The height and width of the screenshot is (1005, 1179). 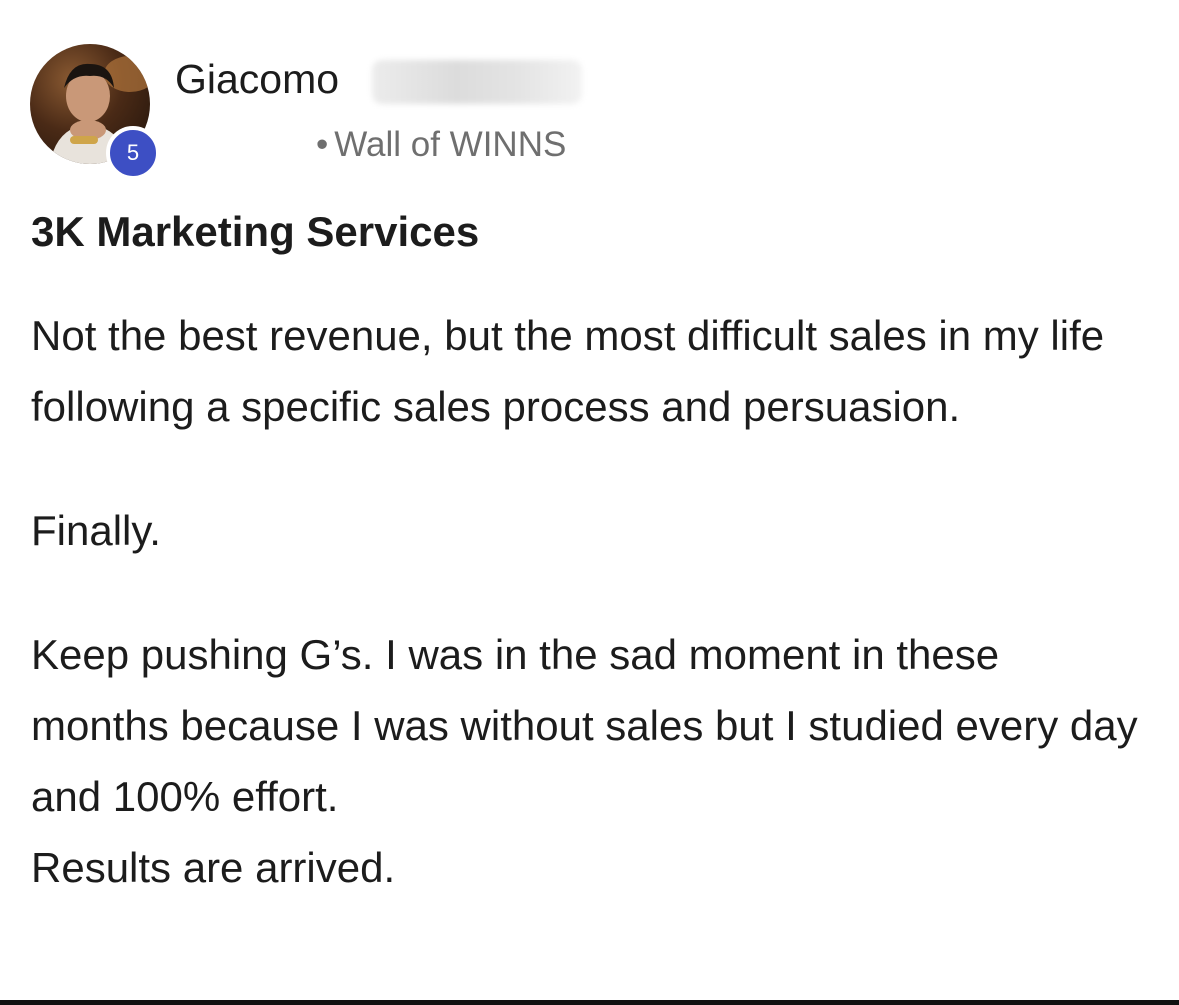 I want to click on channel-link: •Wall of WINNS, so click(x=441, y=145).